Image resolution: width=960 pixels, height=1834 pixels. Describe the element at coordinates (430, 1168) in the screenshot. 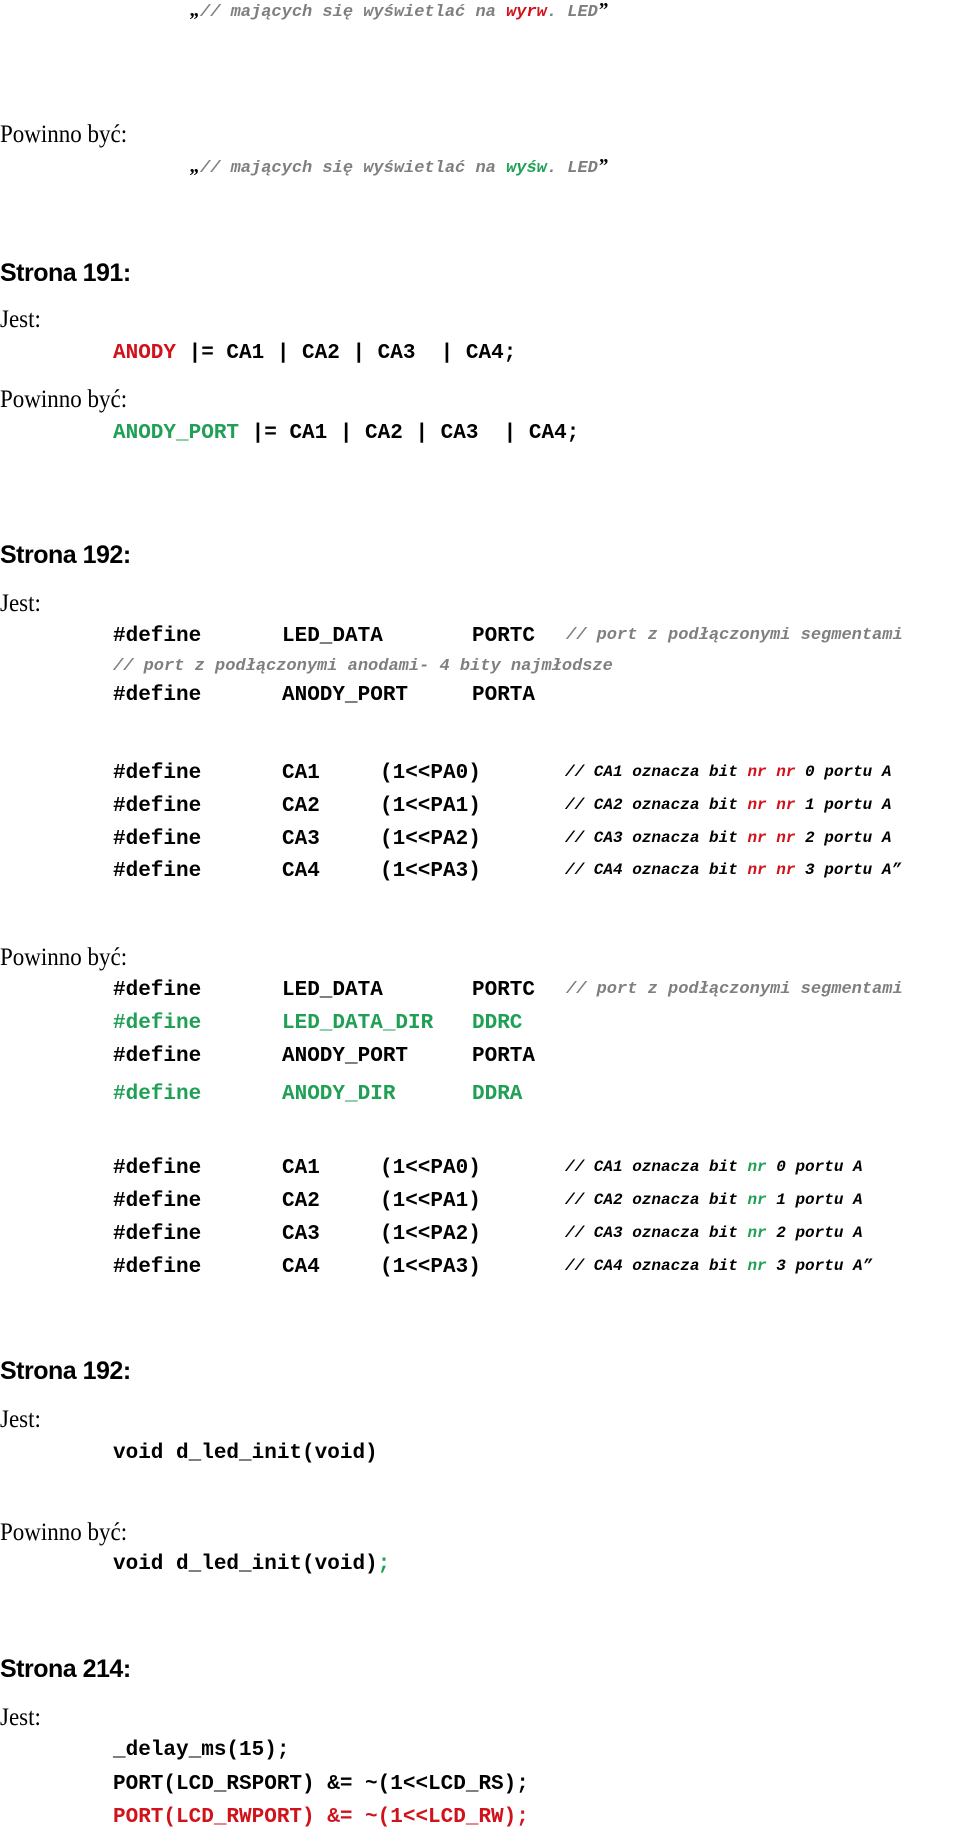

I see `define-value: (1<<PA0)` at that location.